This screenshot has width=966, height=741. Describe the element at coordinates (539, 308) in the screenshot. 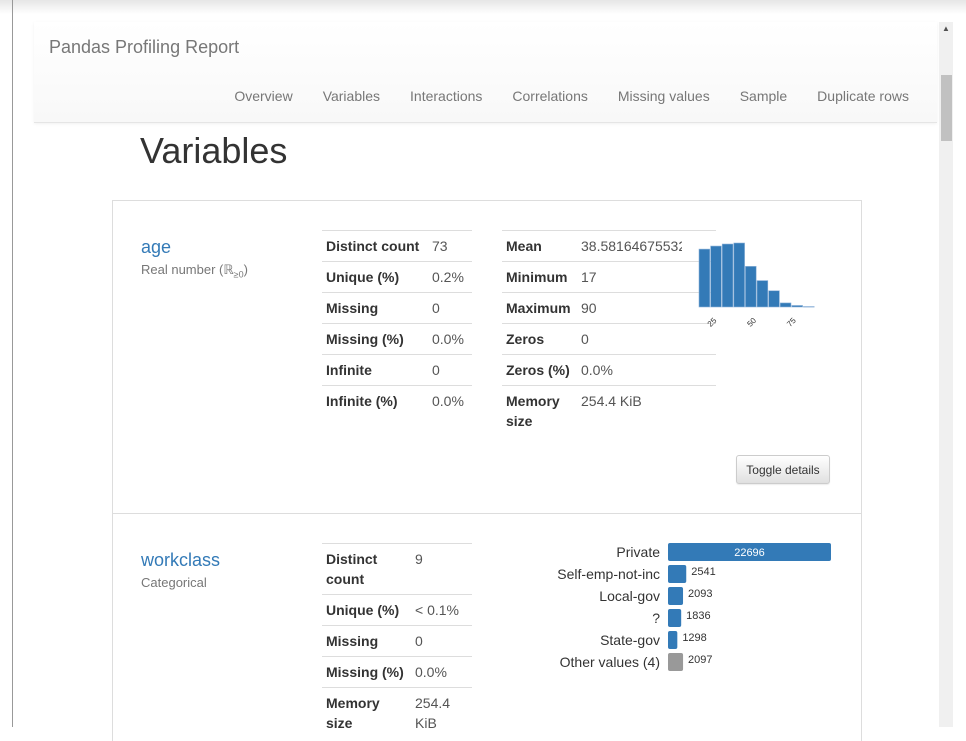

I see `stat-key: Maximum` at that location.